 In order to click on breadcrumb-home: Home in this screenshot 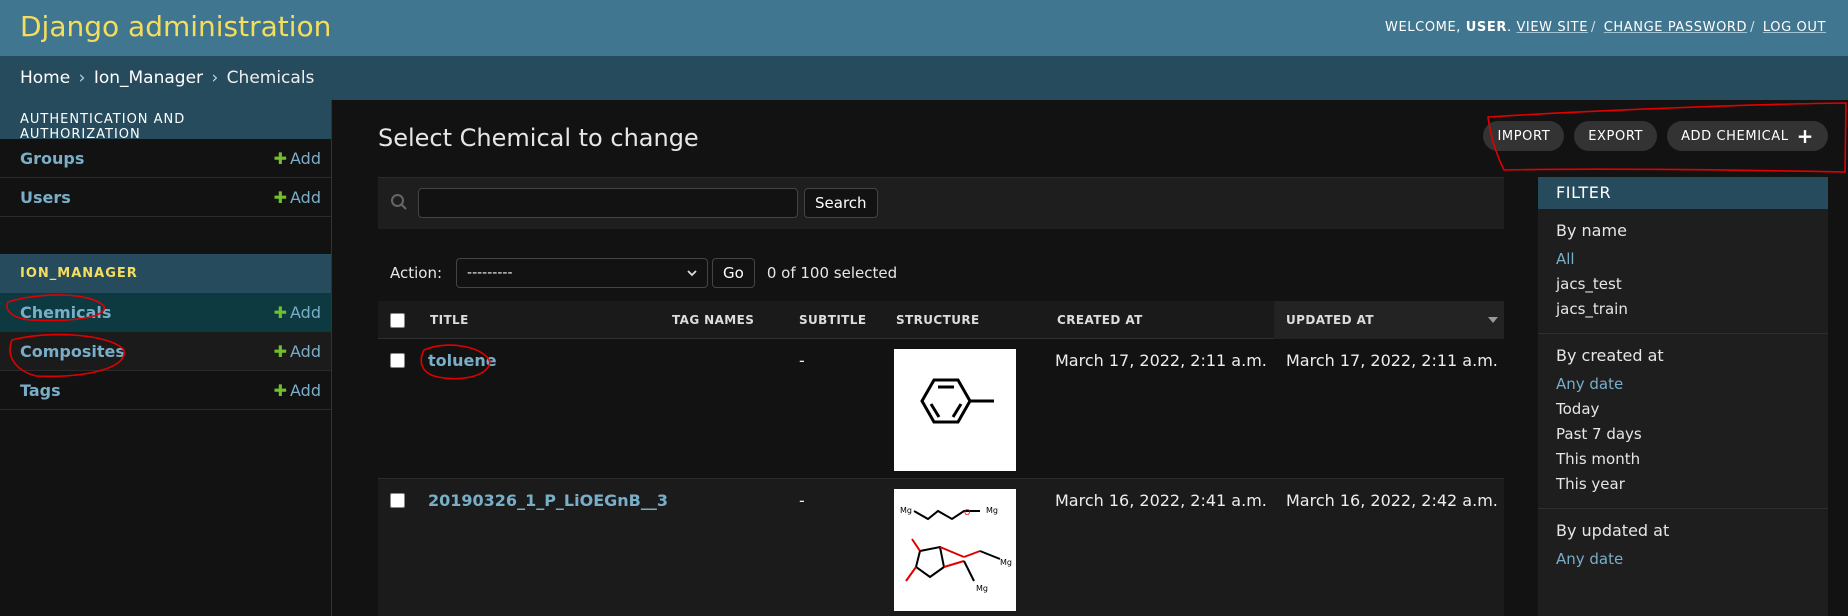, I will do `click(45, 78)`.